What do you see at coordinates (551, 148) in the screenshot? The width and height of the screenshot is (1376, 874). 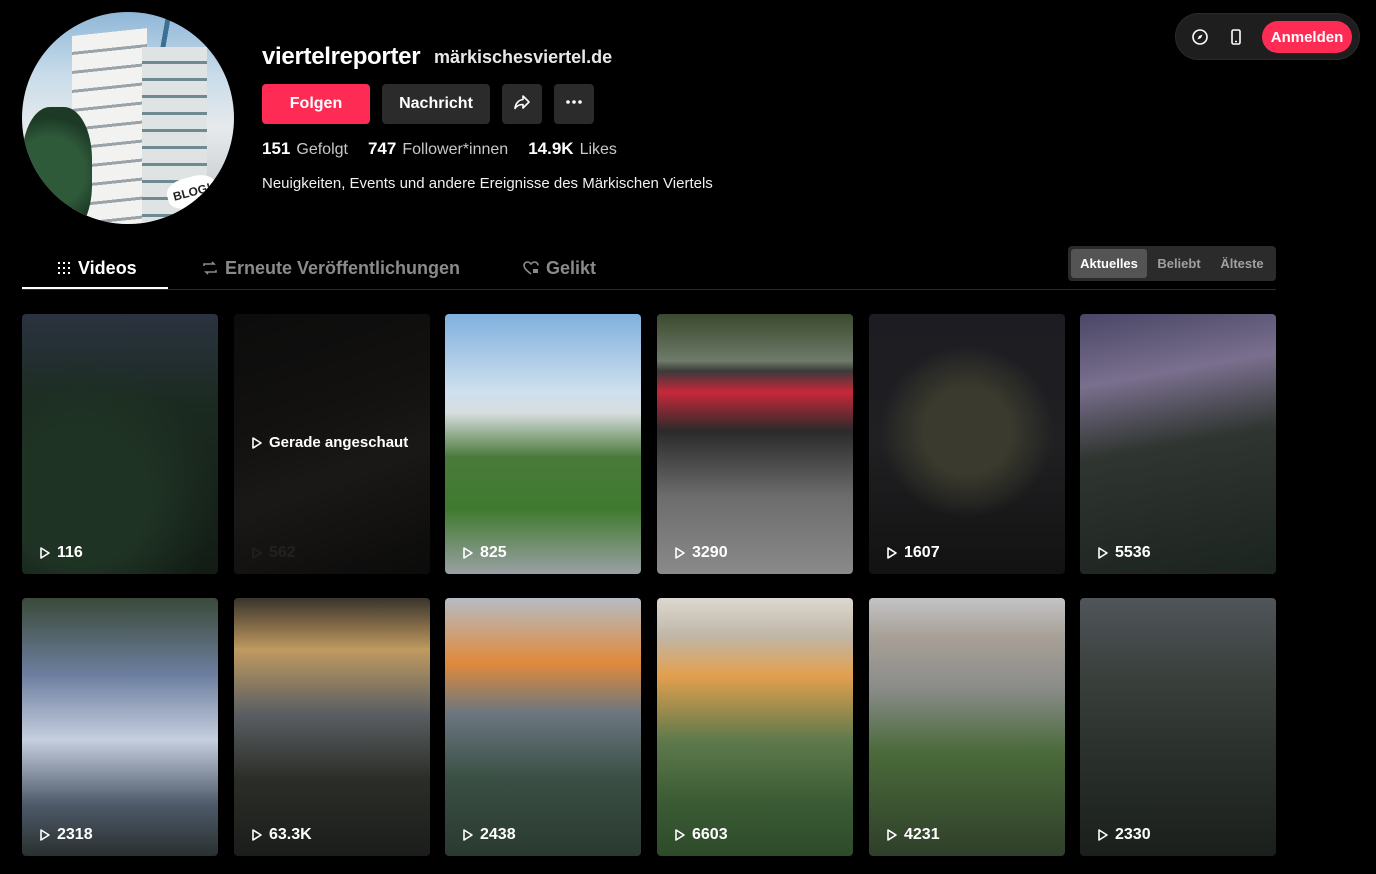 I see `likes-count: 14.9K` at bounding box center [551, 148].